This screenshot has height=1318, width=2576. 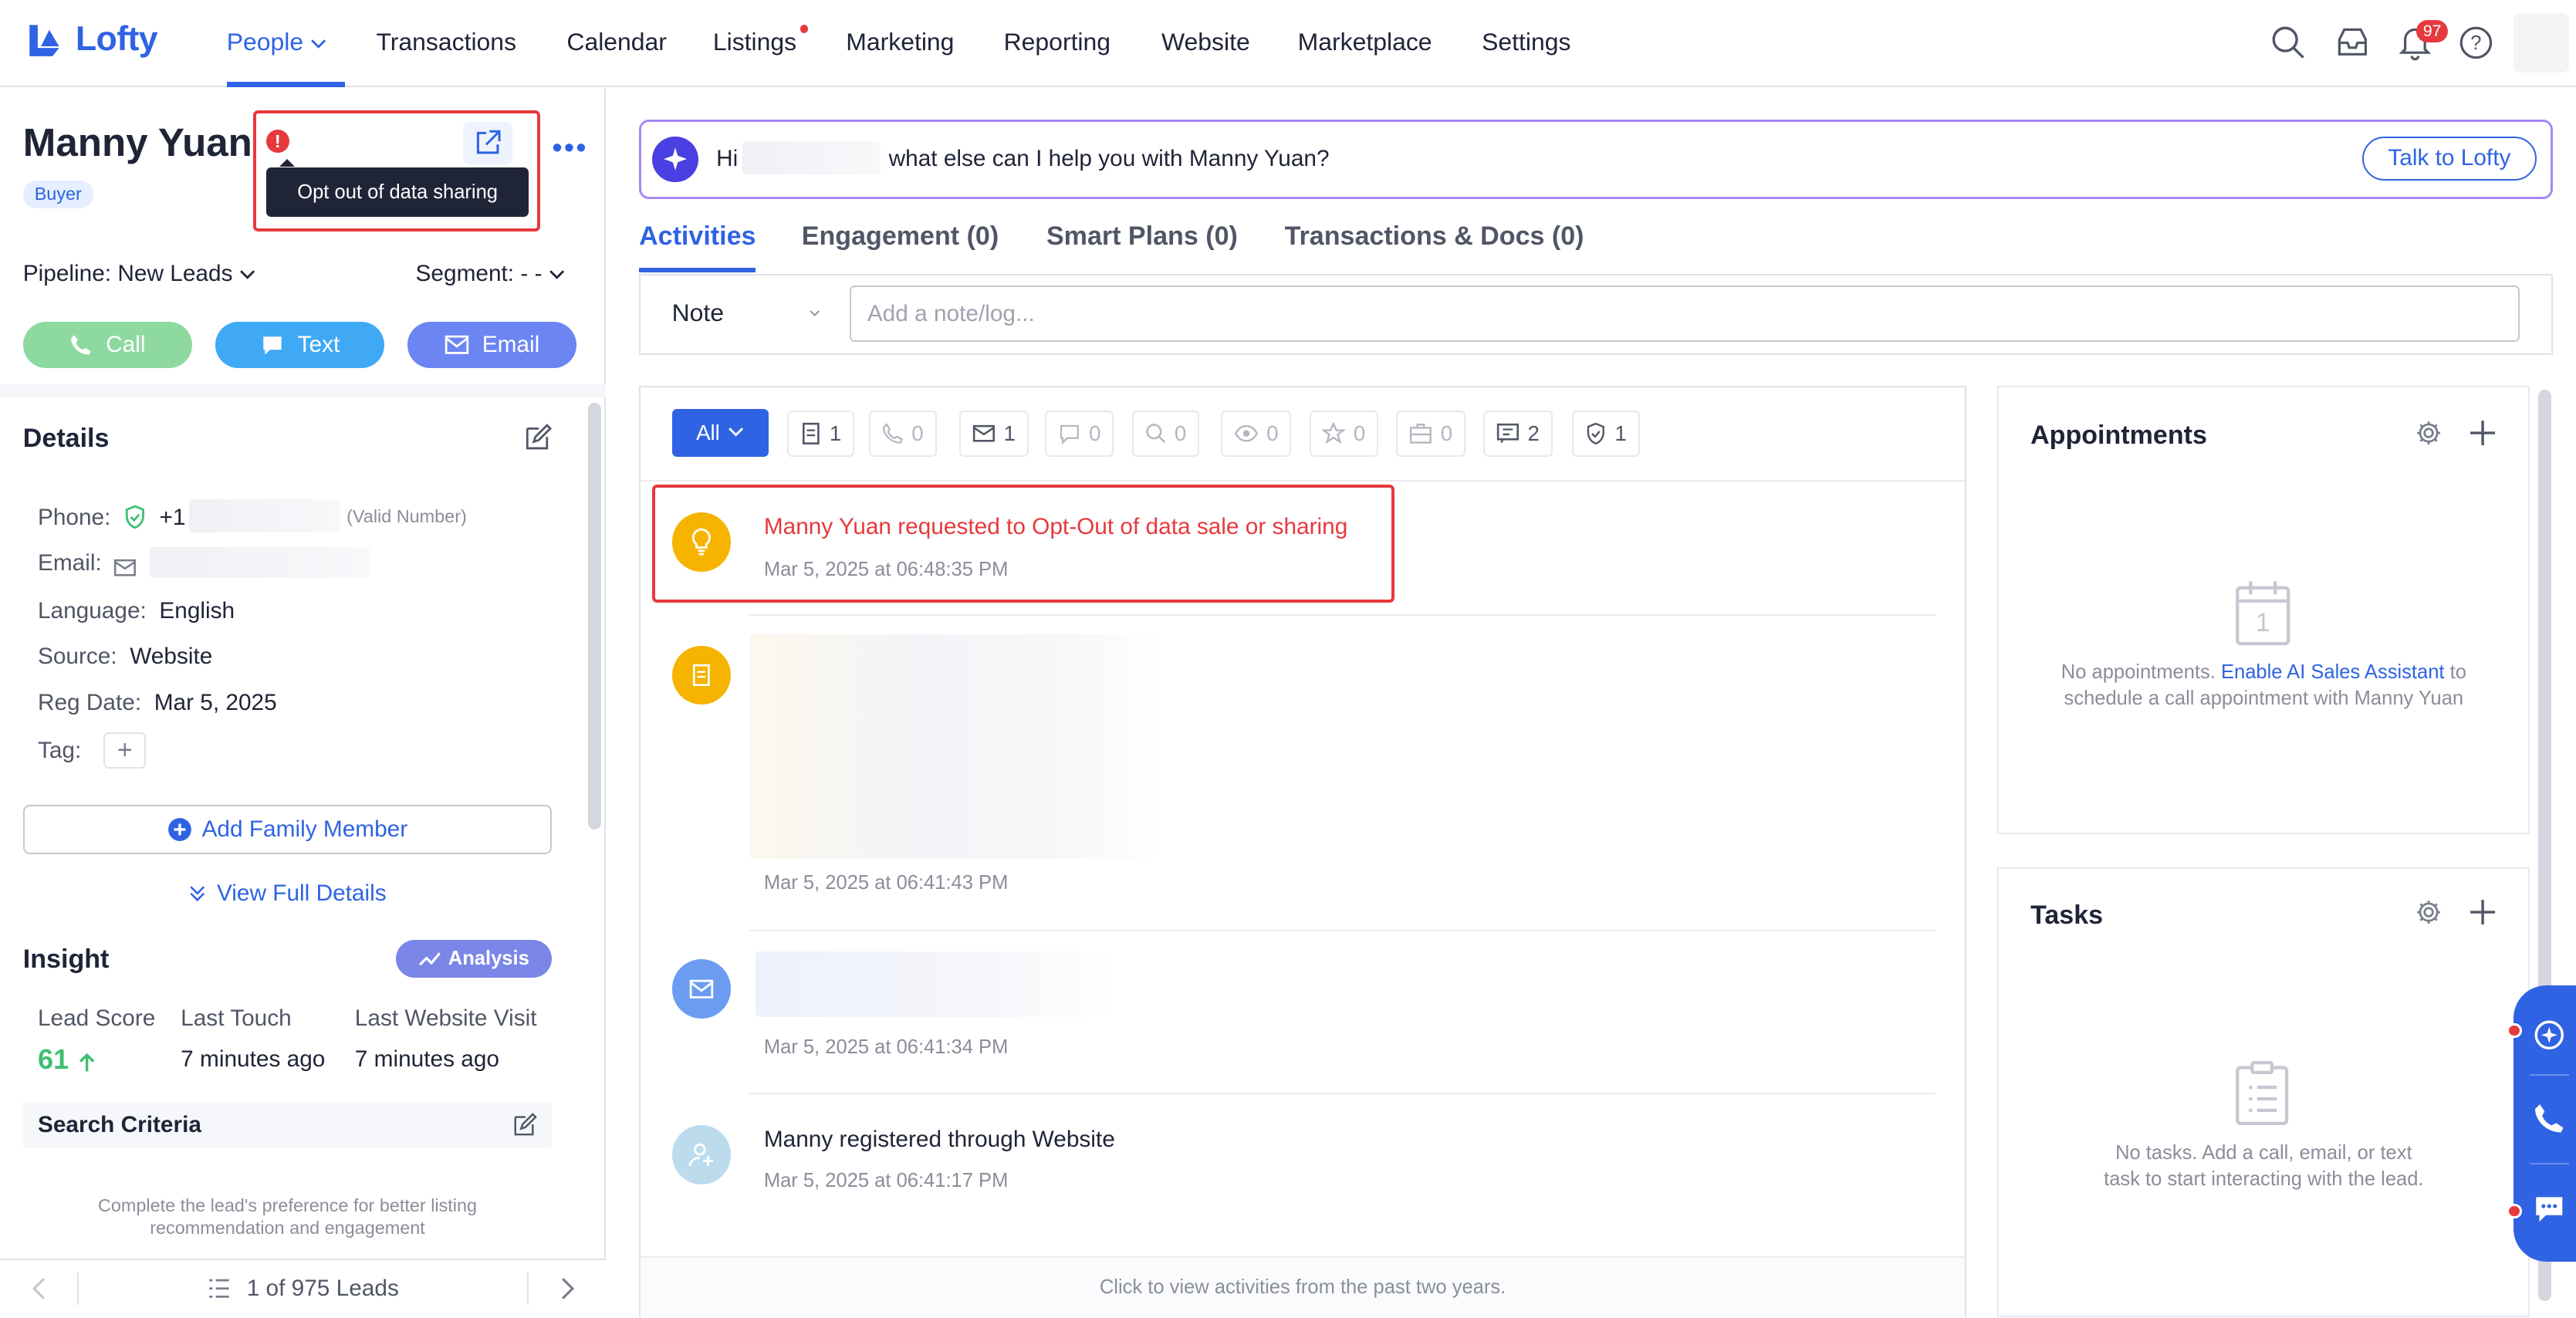 What do you see at coordinates (39, 1289) in the screenshot?
I see `prev-lead-icon` at bounding box center [39, 1289].